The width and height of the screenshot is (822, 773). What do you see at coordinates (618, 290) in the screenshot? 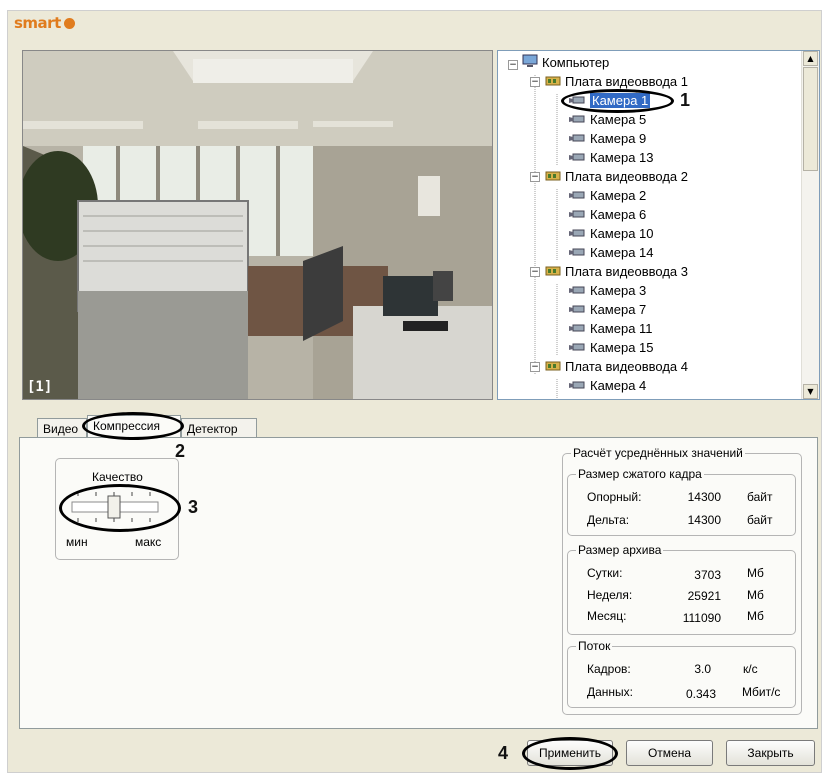
I see `tree-node-label: Камера 3` at bounding box center [618, 290].